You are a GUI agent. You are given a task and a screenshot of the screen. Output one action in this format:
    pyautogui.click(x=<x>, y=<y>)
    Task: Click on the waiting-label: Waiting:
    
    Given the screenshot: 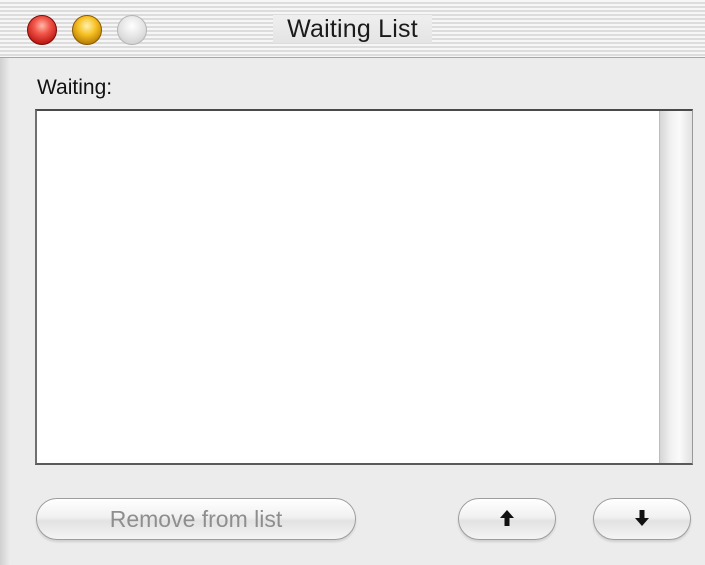 What is the action you would take?
    pyautogui.click(x=75, y=87)
    